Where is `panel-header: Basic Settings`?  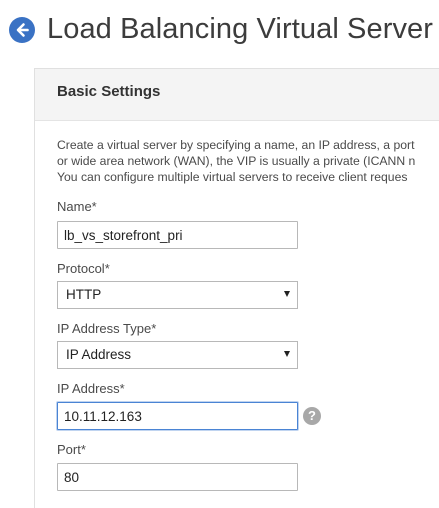
panel-header: Basic Settings is located at coordinates (237, 95).